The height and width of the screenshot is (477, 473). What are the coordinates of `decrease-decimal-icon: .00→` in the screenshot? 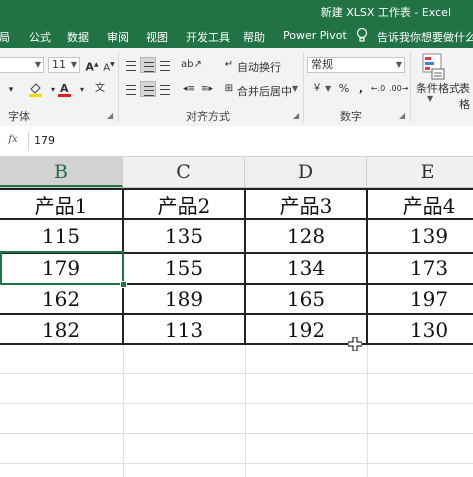 It's located at (398, 89).